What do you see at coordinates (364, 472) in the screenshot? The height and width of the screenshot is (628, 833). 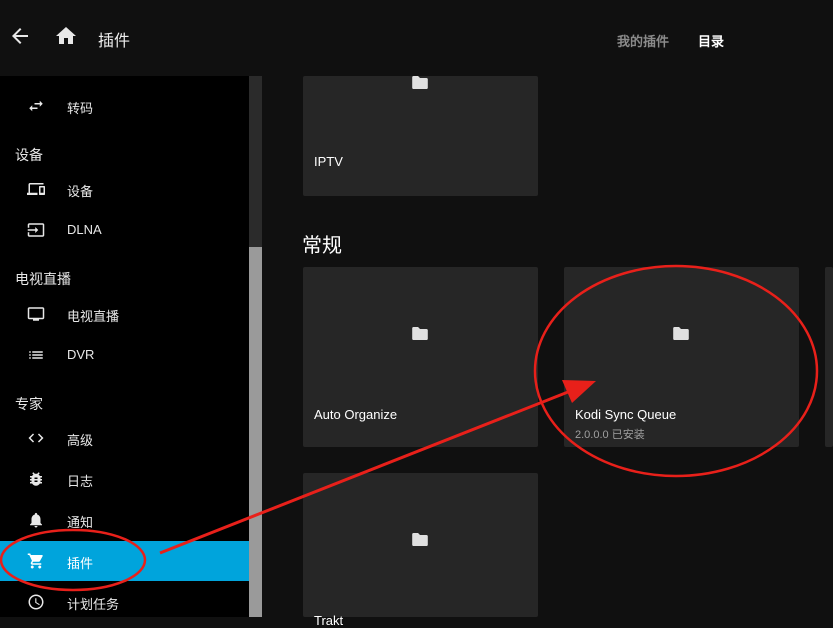 I see `annotation-arrow-line` at bounding box center [364, 472].